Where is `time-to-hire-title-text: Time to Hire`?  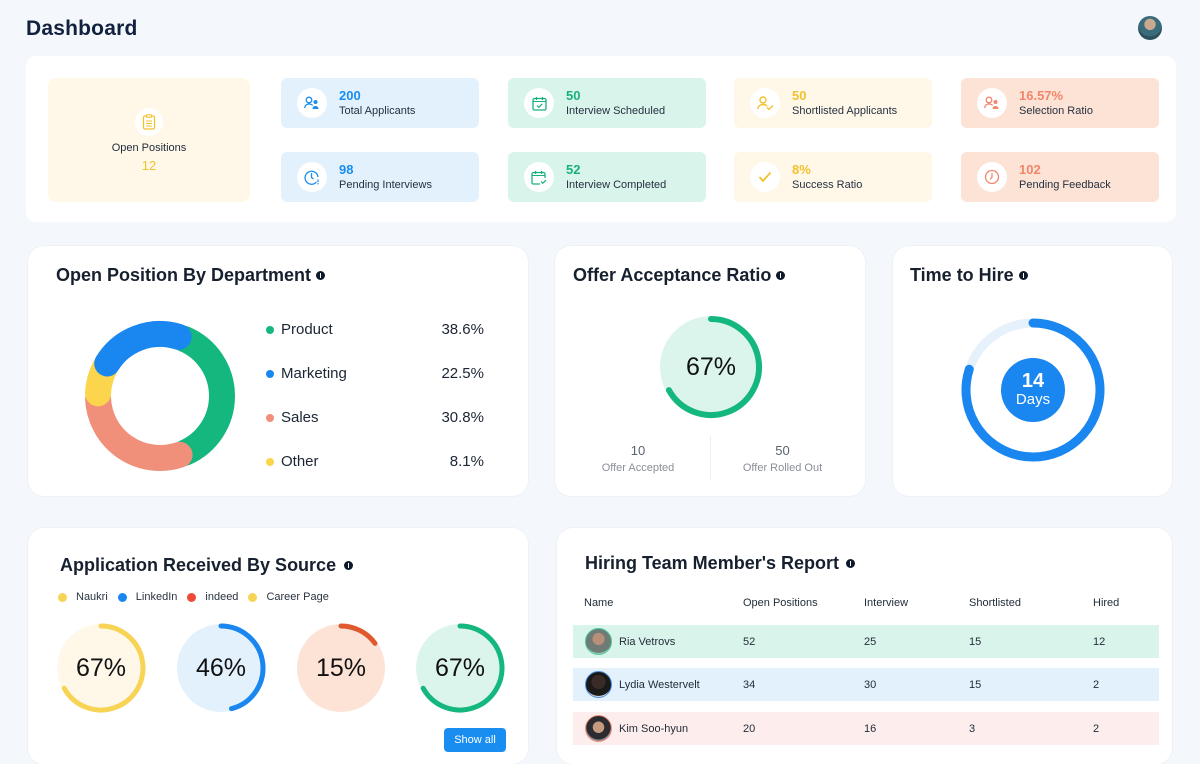 time-to-hire-title-text: Time to Hire is located at coordinates (962, 275).